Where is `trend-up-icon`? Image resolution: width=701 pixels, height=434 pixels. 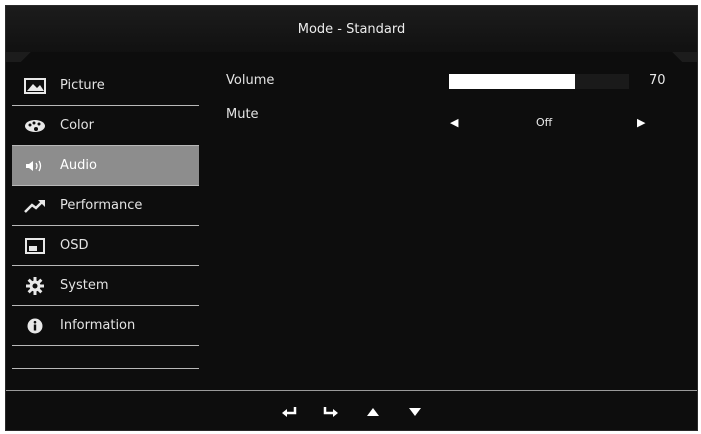 trend-up-icon is located at coordinates (35, 206).